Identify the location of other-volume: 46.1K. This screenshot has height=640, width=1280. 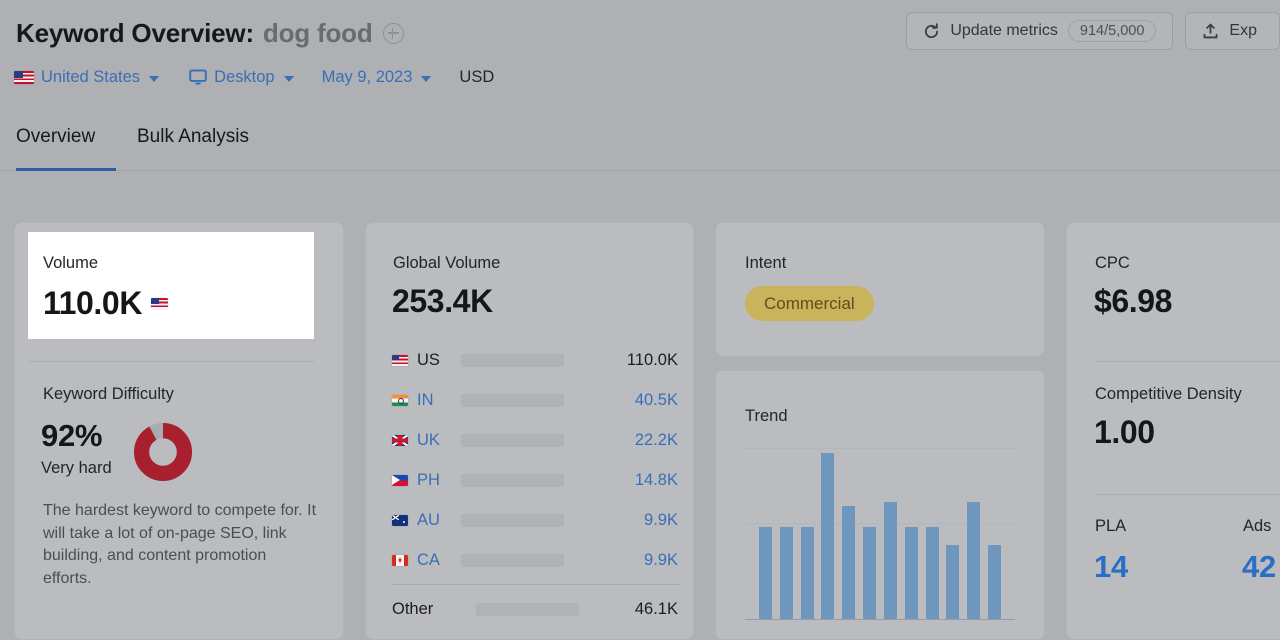
(656, 608).